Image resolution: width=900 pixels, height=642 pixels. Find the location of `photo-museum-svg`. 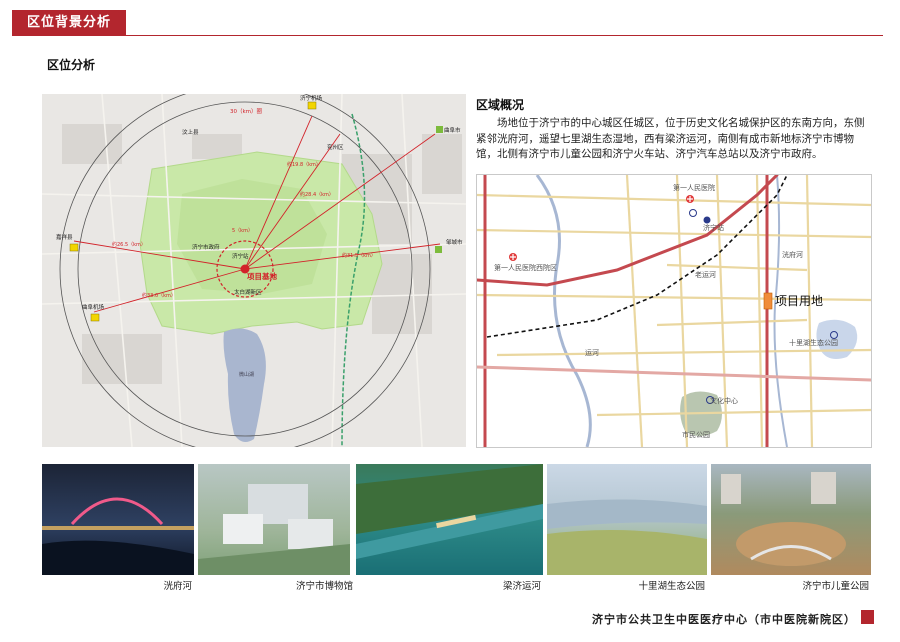

photo-museum-svg is located at coordinates (274, 529).